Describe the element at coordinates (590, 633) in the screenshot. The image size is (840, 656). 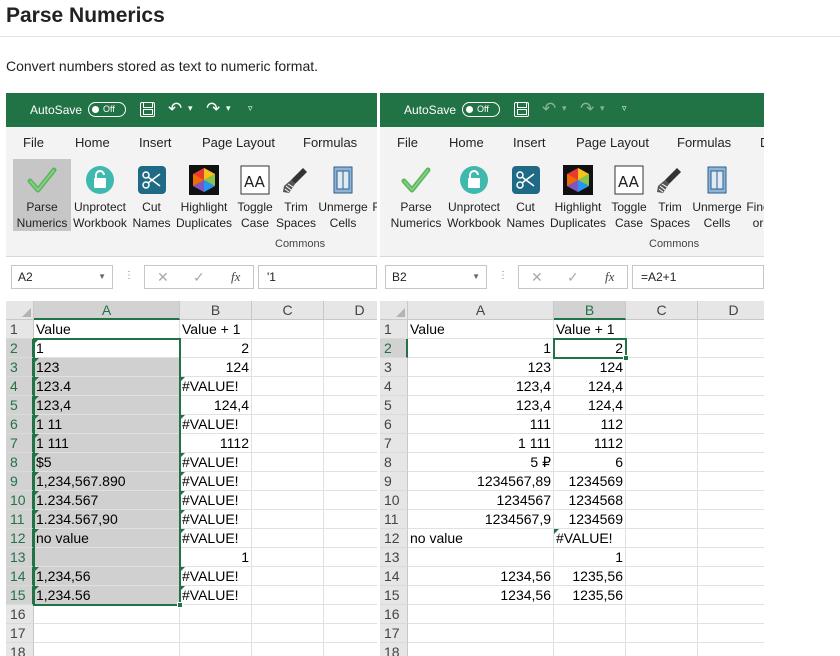
I see `cell-b17` at that location.